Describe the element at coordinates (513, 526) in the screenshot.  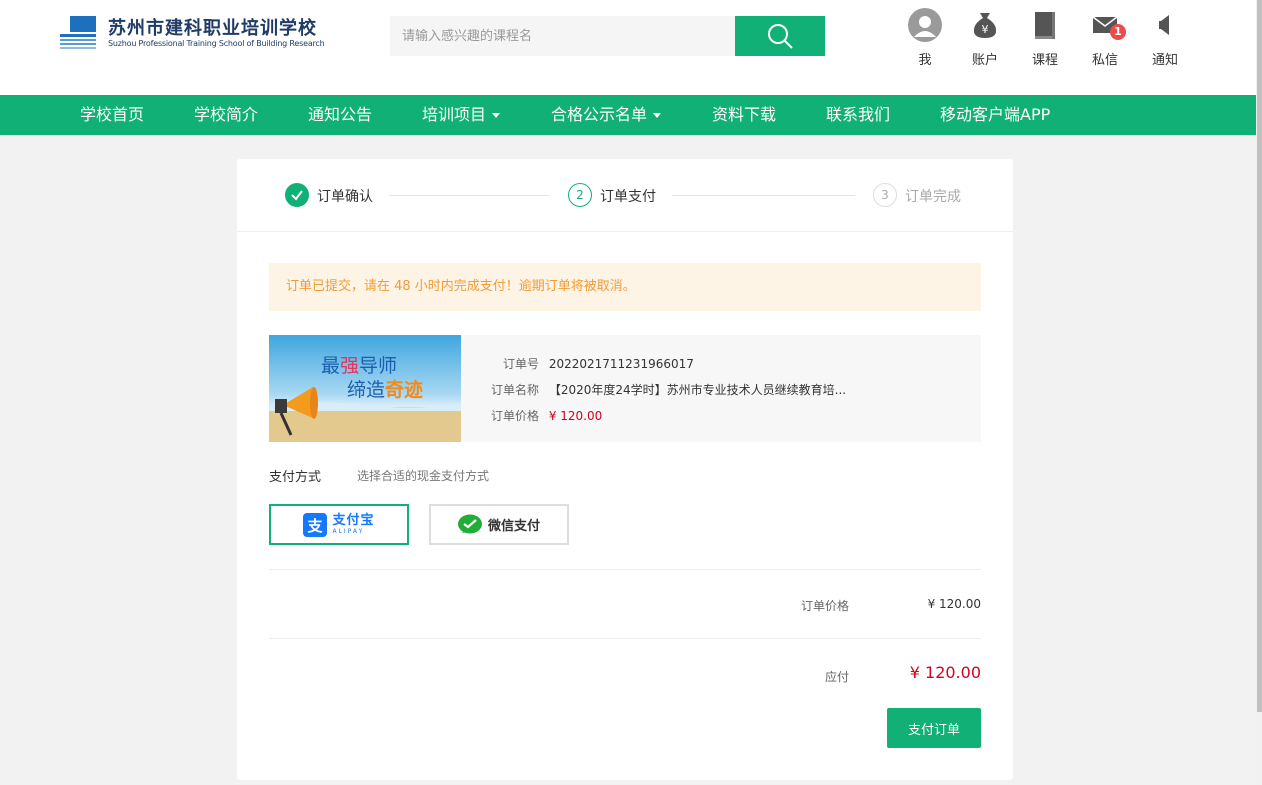
I see `wechat-pay-label: 微信支付` at that location.